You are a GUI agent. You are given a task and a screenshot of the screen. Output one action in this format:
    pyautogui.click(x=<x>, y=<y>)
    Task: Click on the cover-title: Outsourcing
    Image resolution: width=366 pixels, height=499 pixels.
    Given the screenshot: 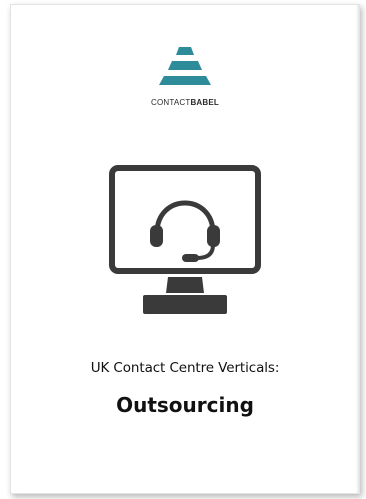 What is the action you would take?
    pyautogui.click(x=185, y=405)
    